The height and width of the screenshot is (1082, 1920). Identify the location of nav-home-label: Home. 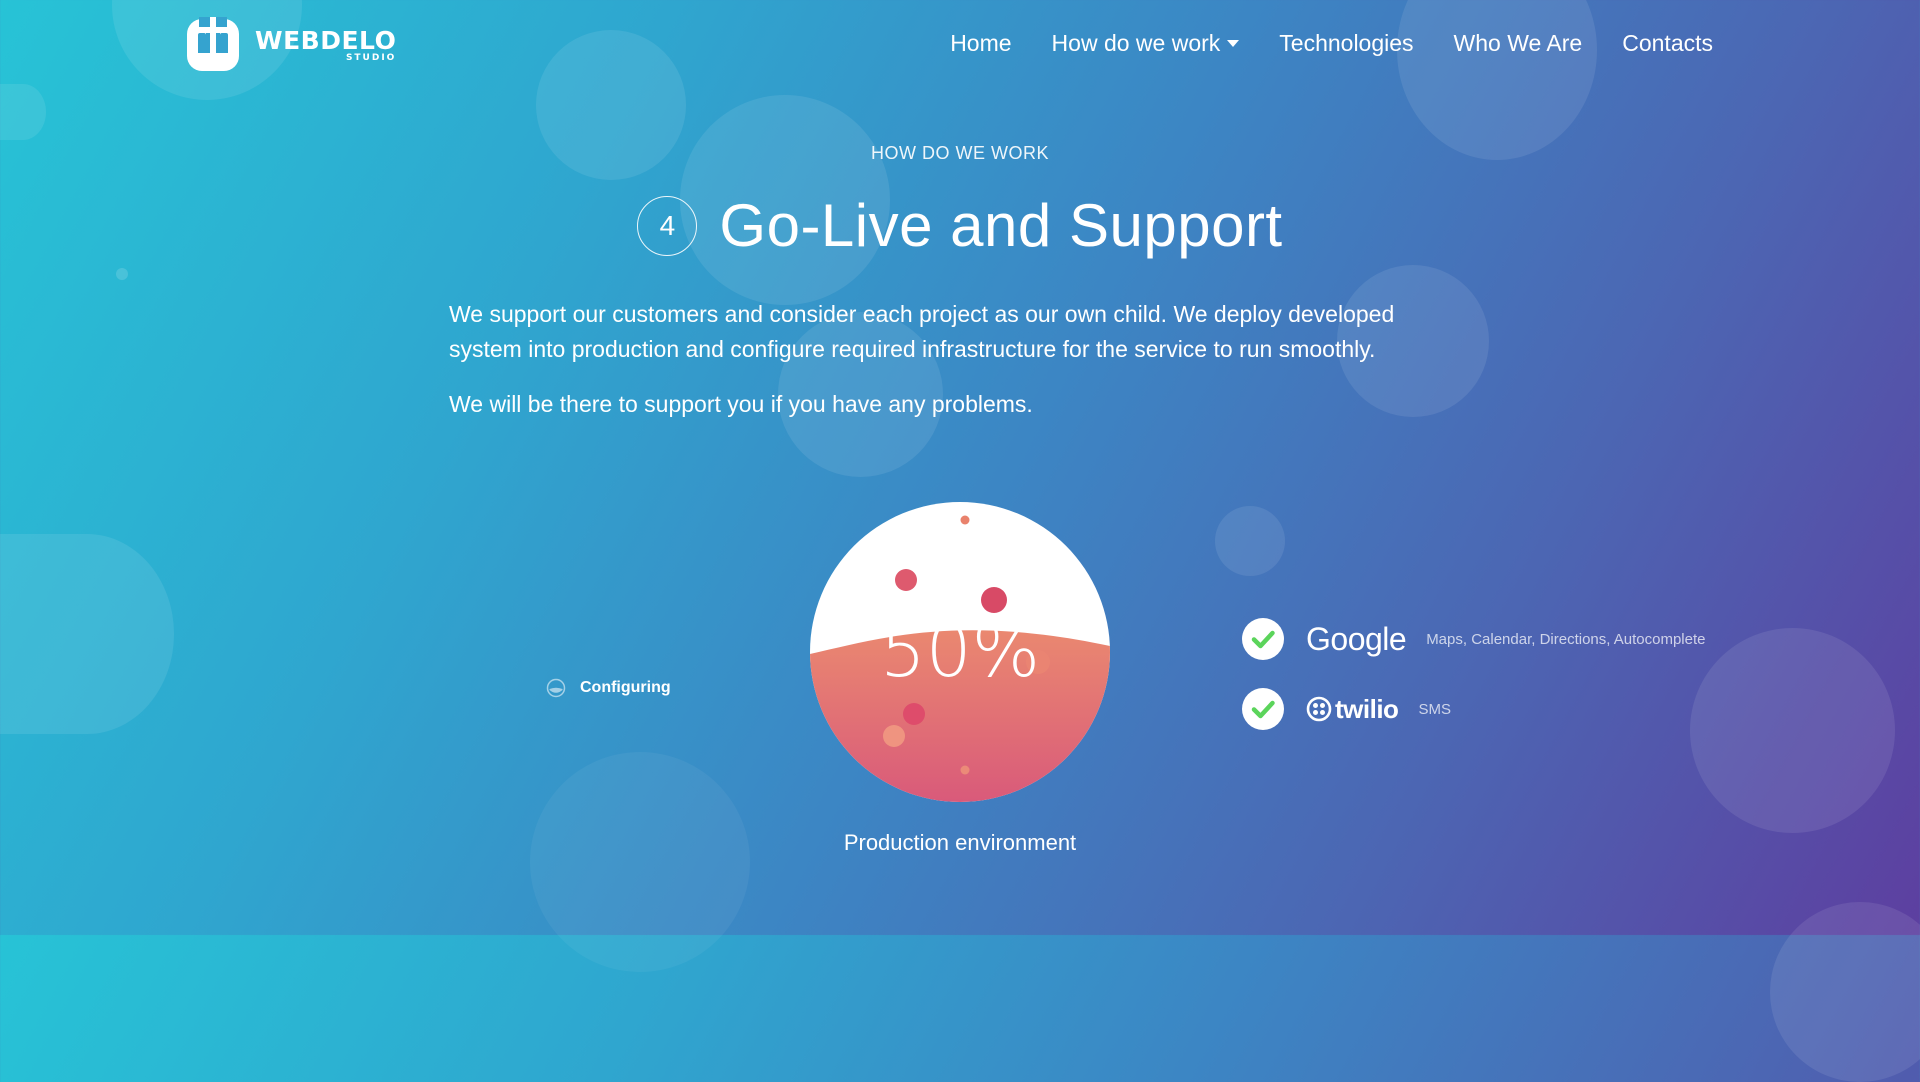
(981, 43).